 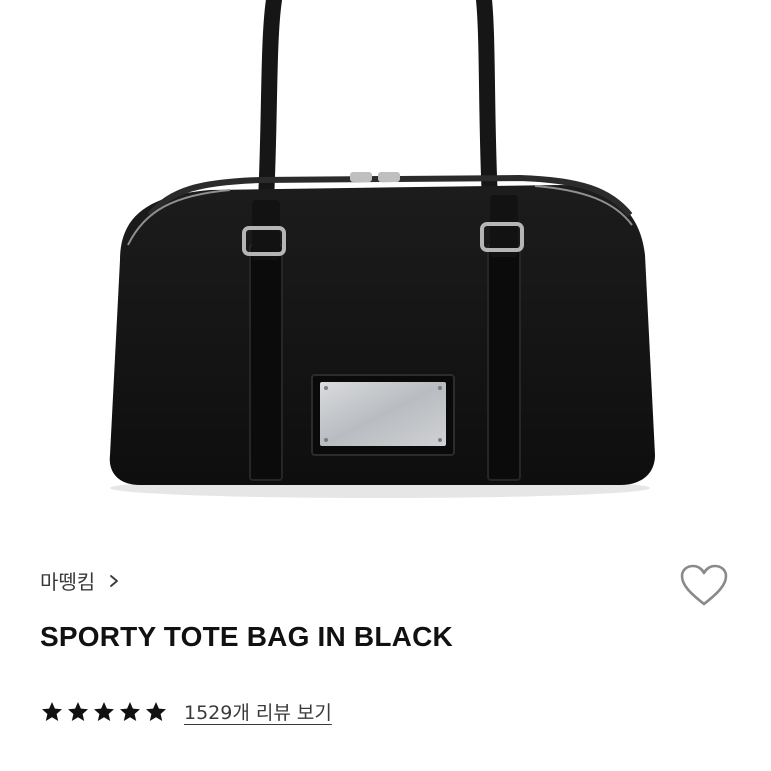 What do you see at coordinates (704, 585) in the screenshot?
I see `heart-outline-icon` at bounding box center [704, 585].